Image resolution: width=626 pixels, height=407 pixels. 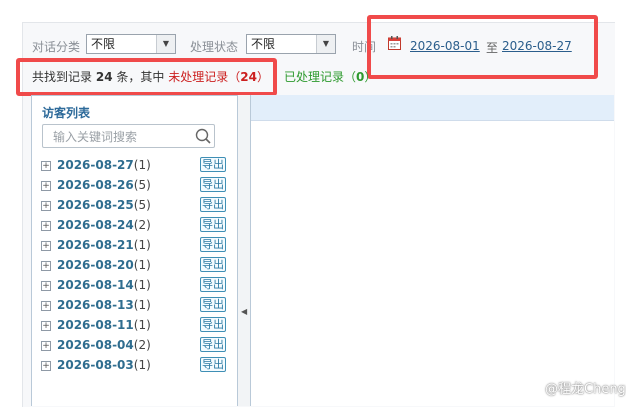 What do you see at coordinates (131, 44) in the screenshot?
I see `dialog-type-select: 不限 ▼` at bounding box center [131, 44].